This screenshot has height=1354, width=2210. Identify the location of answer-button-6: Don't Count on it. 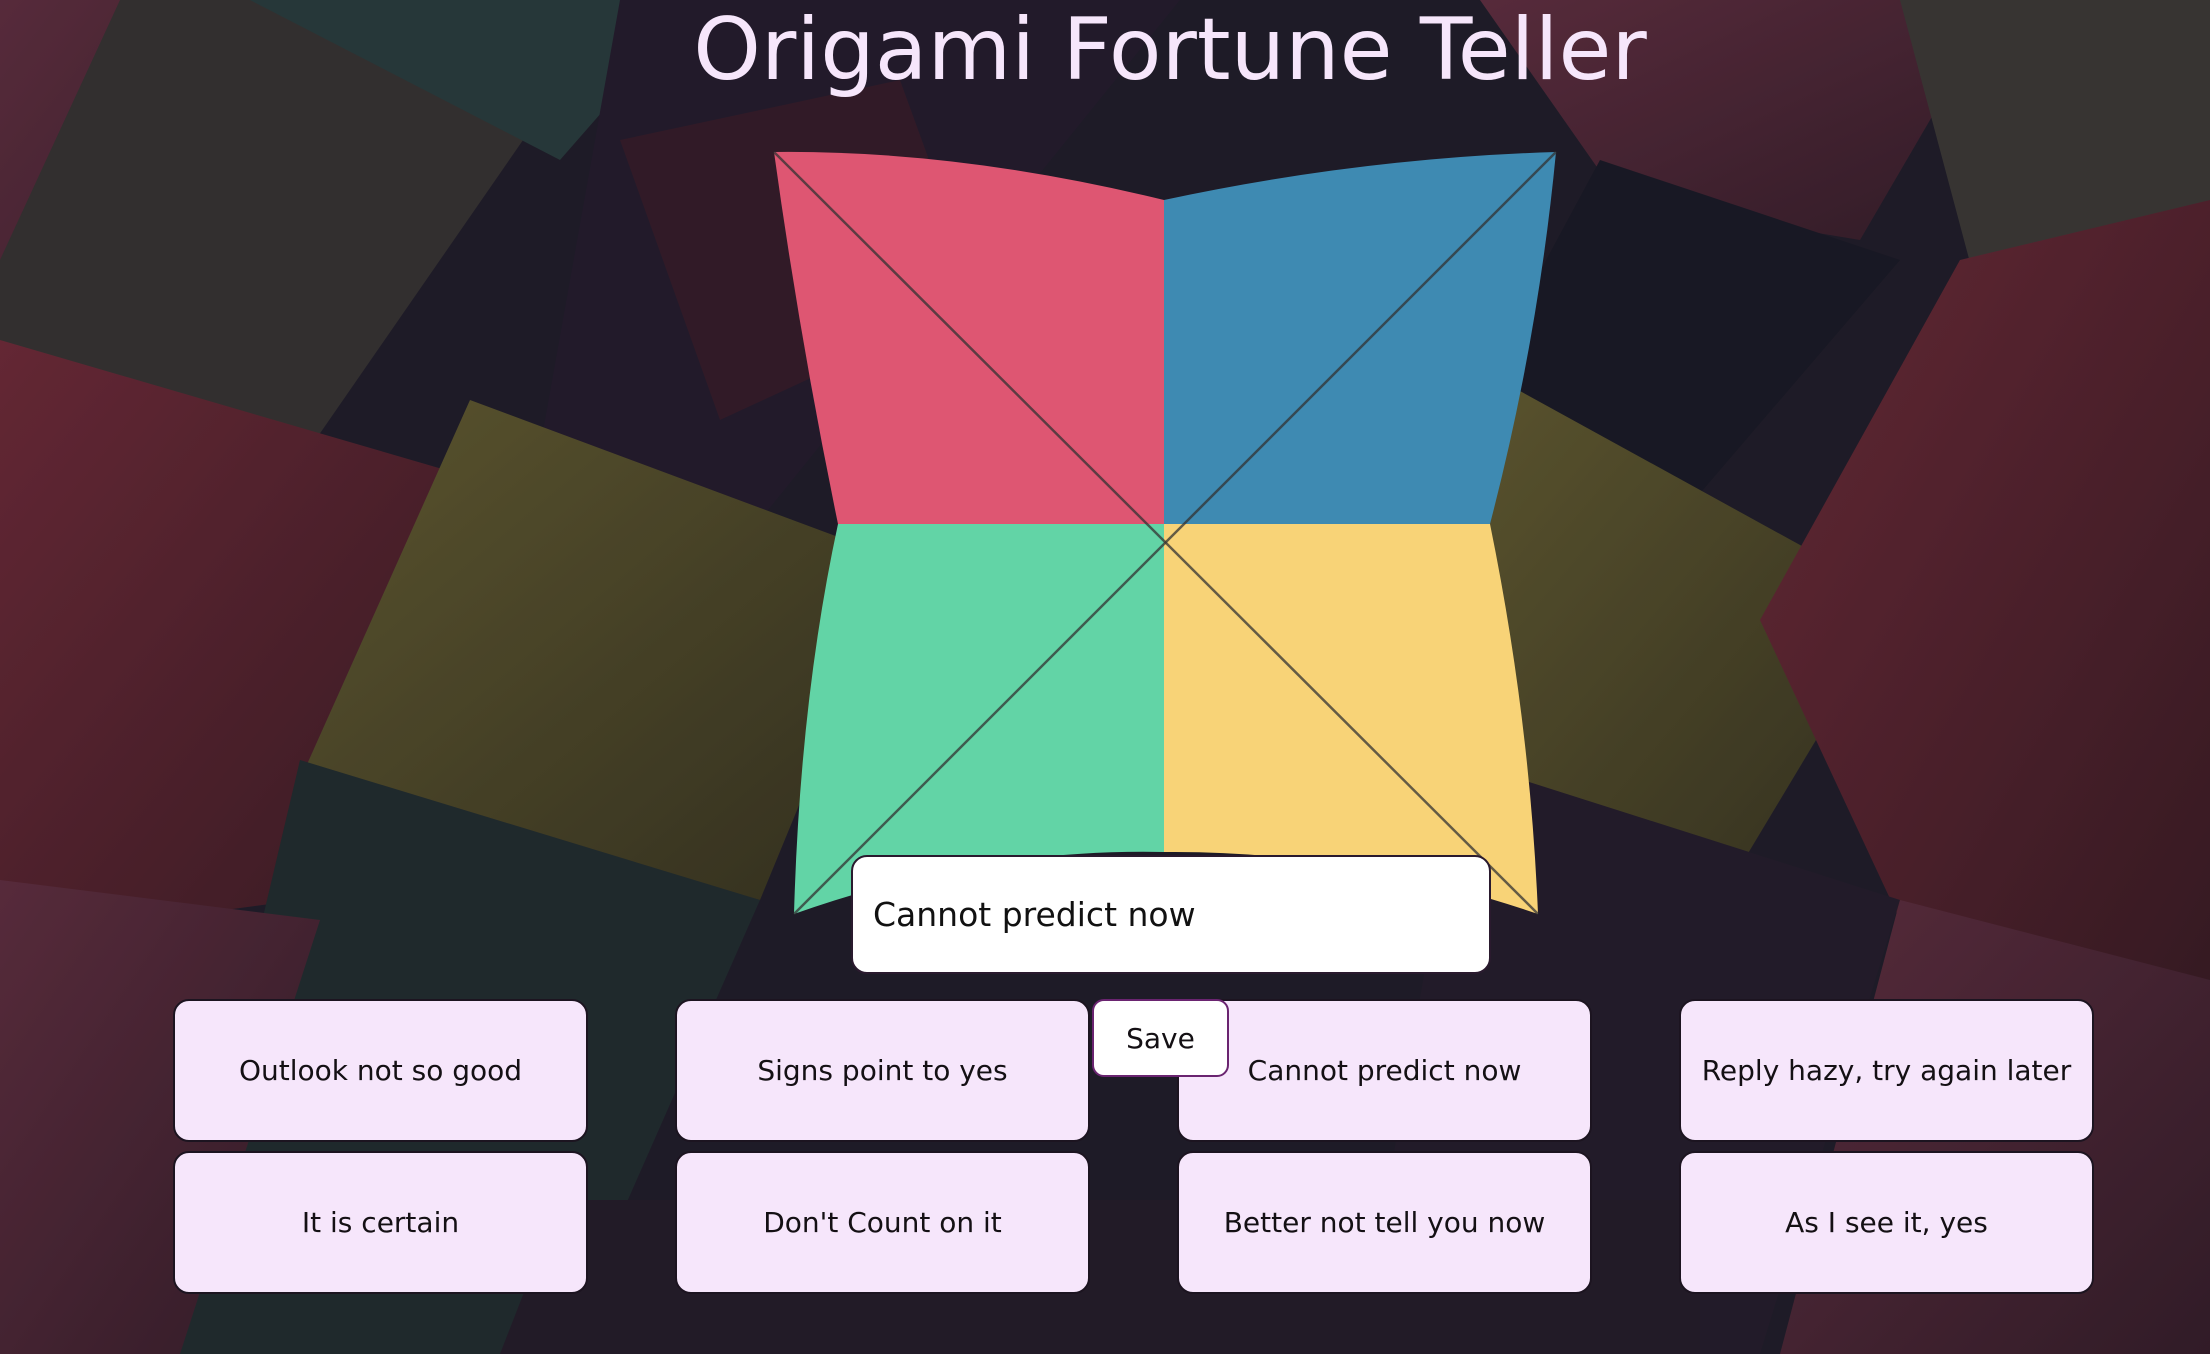
(882, 1222).